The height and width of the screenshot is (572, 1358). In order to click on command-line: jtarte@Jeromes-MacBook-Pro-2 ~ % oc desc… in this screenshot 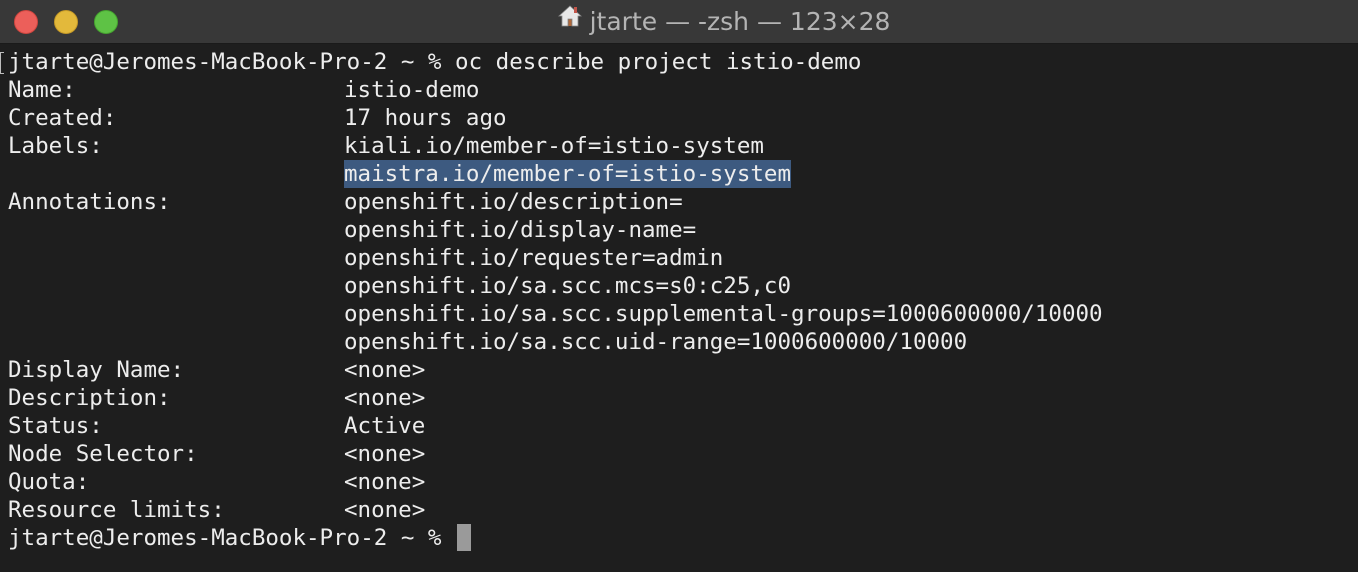, I will do `click(434, 62)`.